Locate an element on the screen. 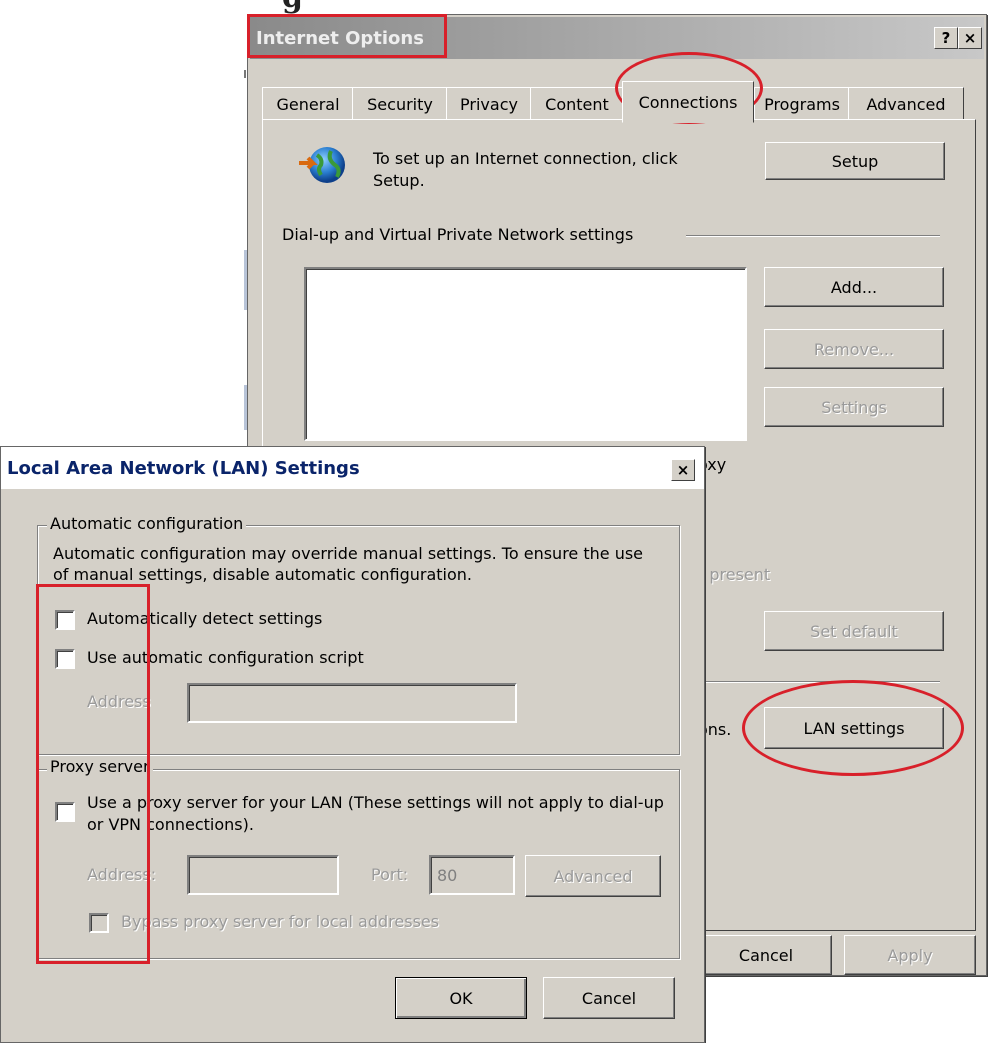 This screenshot has width=989, height=1043. auto-address-field is located at coordinates (352, 703).